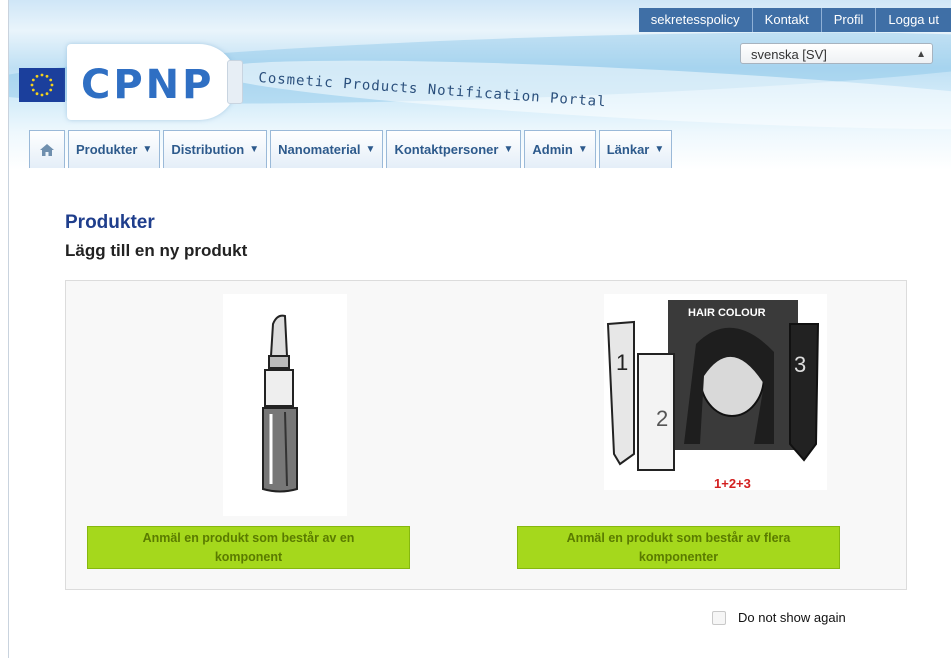 This screenshot has height=658, width=951. What do you see at coordinates (156, 250) in the screenshot?
I see `page-subtitle: Lägg till en ny produkt` at bounding box center [156, 250].